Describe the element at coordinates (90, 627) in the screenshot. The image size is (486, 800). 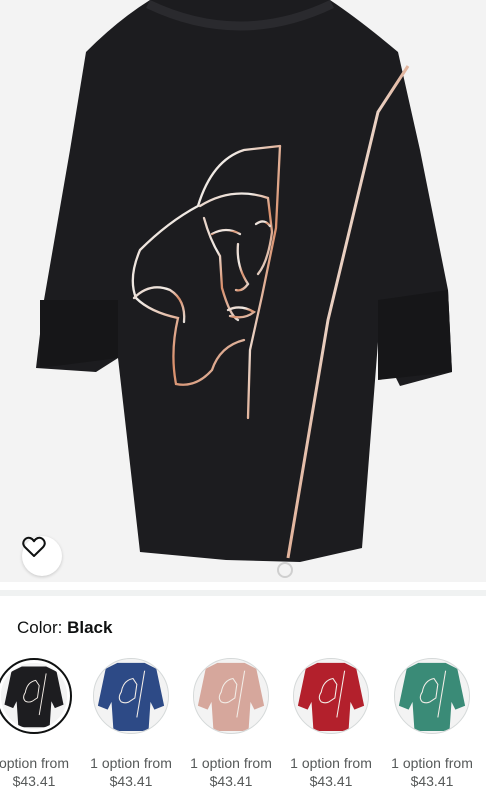
I see `selected-color-value: Black` at that location.